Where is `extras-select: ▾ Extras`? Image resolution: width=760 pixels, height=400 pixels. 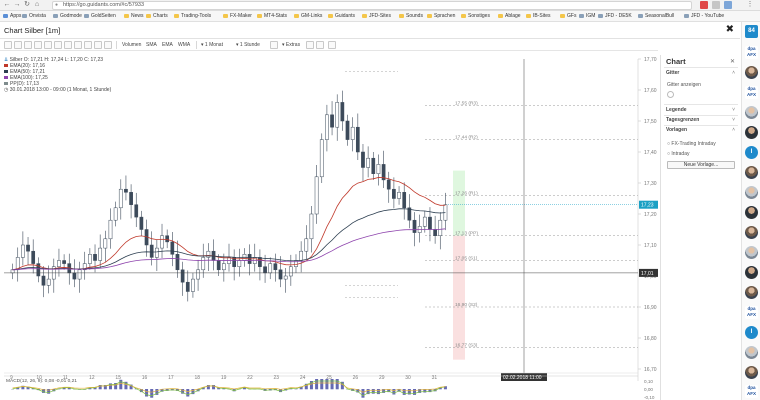 extras-select: ▾ Extras is located at coordinates (291, 45).